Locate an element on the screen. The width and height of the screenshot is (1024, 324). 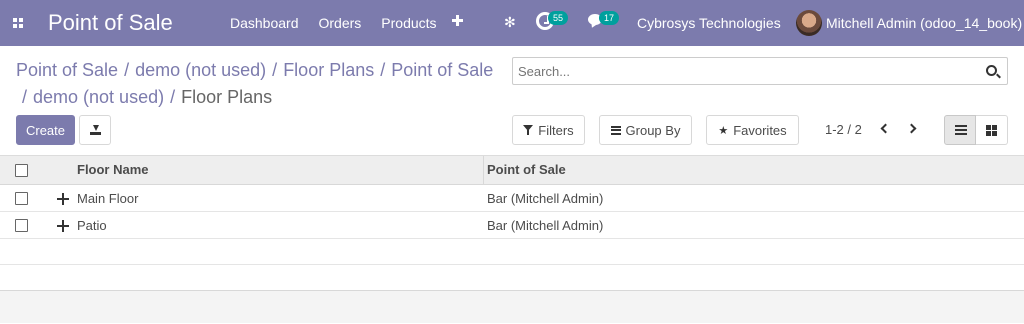
pager-previous-button is located at coordinates (885, 130).